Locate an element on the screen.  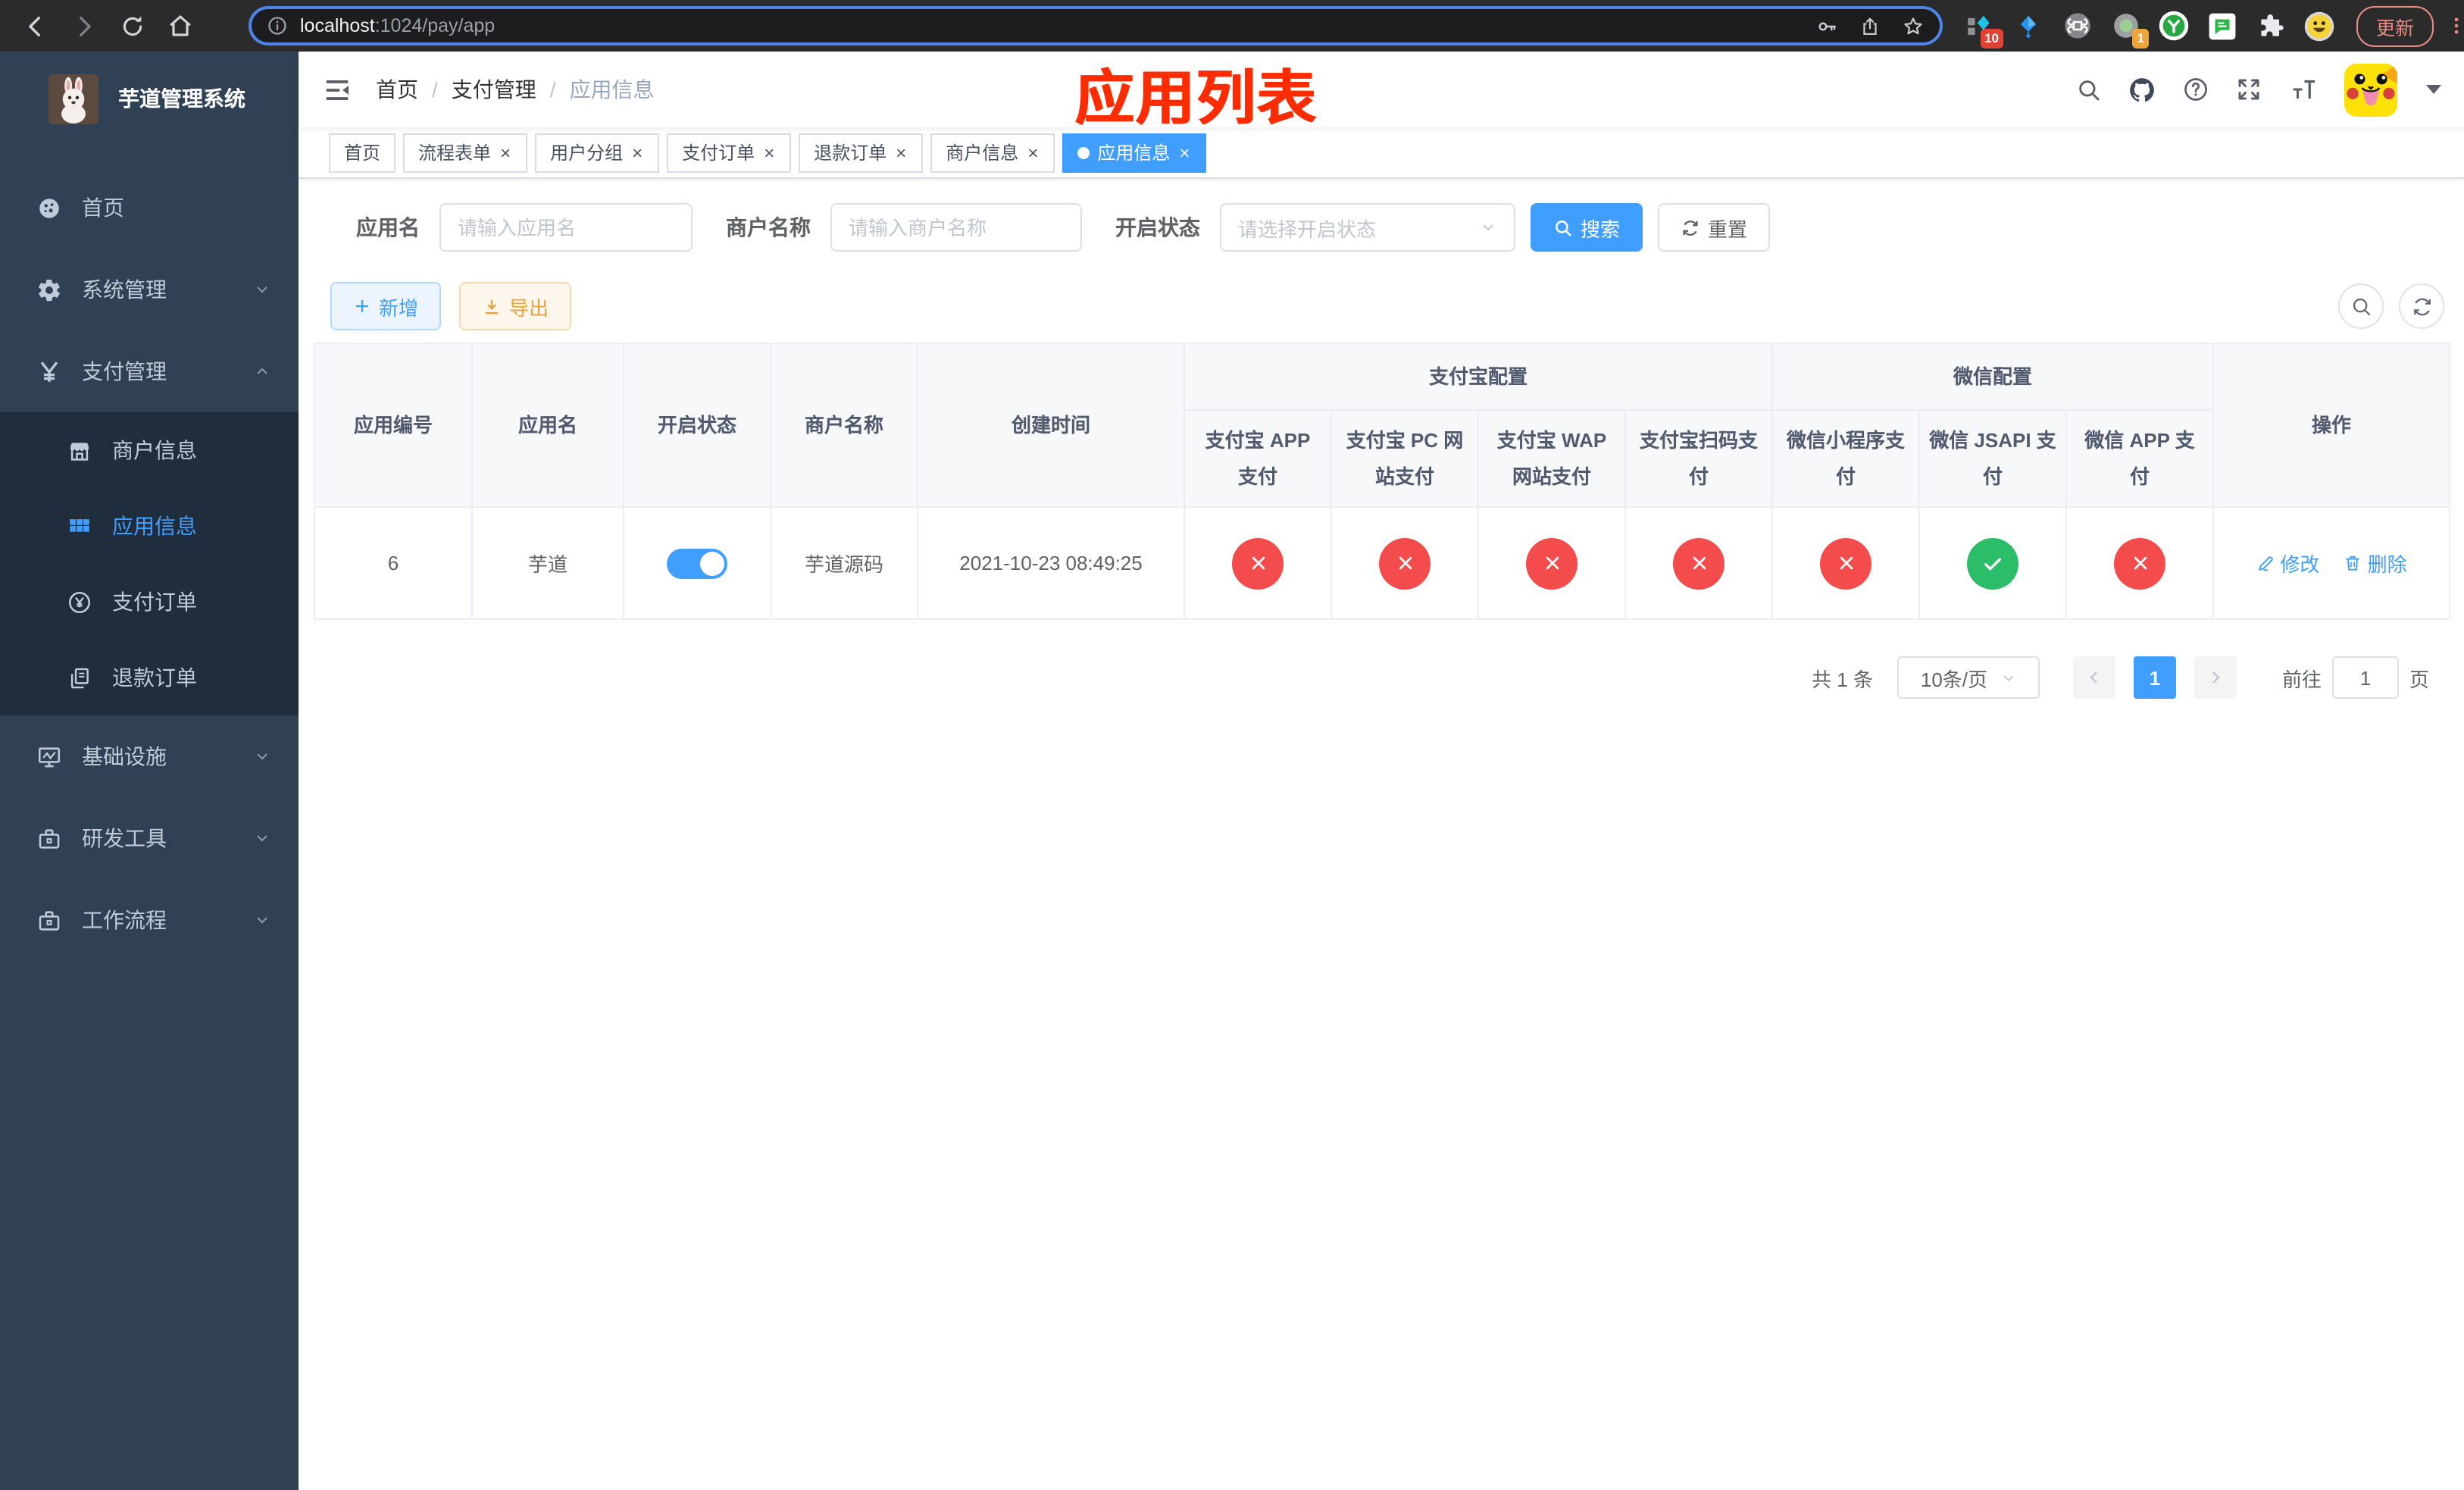
browser-menu-icon is located at coordinates (2455, 26).